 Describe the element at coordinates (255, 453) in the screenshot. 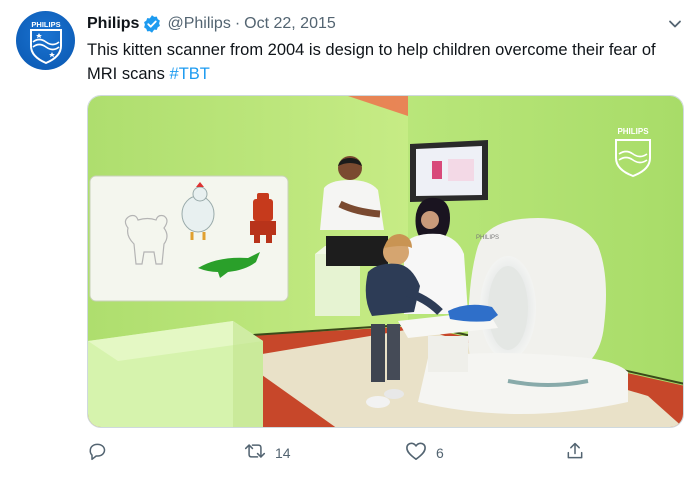

I see `retweet-icon` at that location.